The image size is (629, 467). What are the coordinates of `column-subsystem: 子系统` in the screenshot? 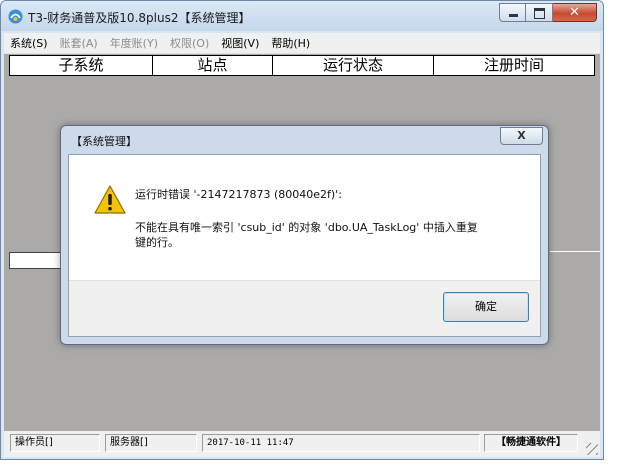 It's located at (81, 65).